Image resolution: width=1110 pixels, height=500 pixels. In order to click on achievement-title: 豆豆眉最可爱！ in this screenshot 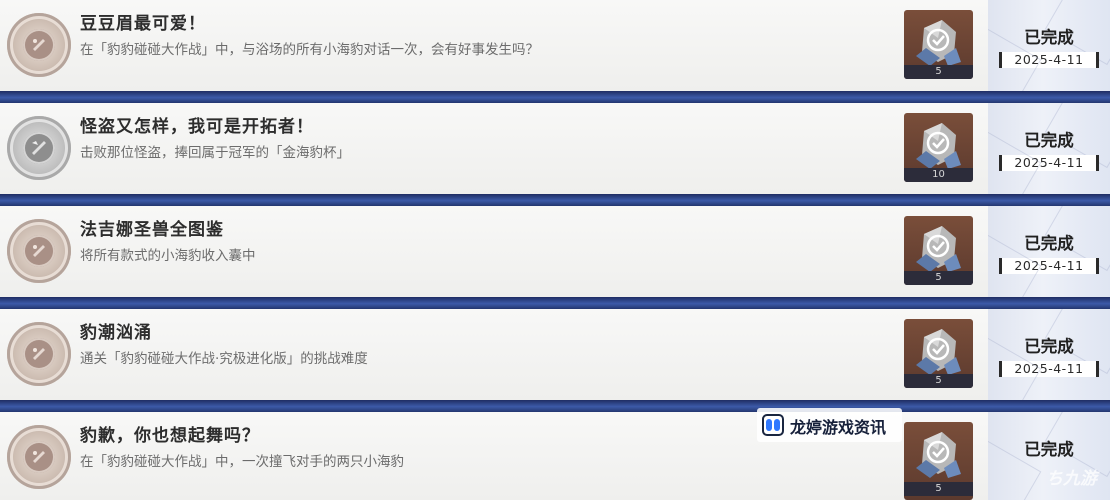, I will do `click(143, 24)`.